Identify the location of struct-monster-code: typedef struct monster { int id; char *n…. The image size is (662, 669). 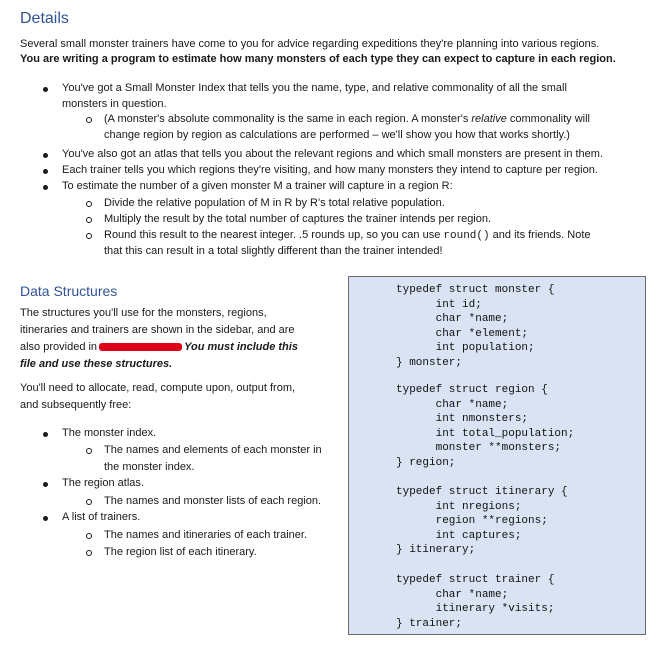
(475, 326).